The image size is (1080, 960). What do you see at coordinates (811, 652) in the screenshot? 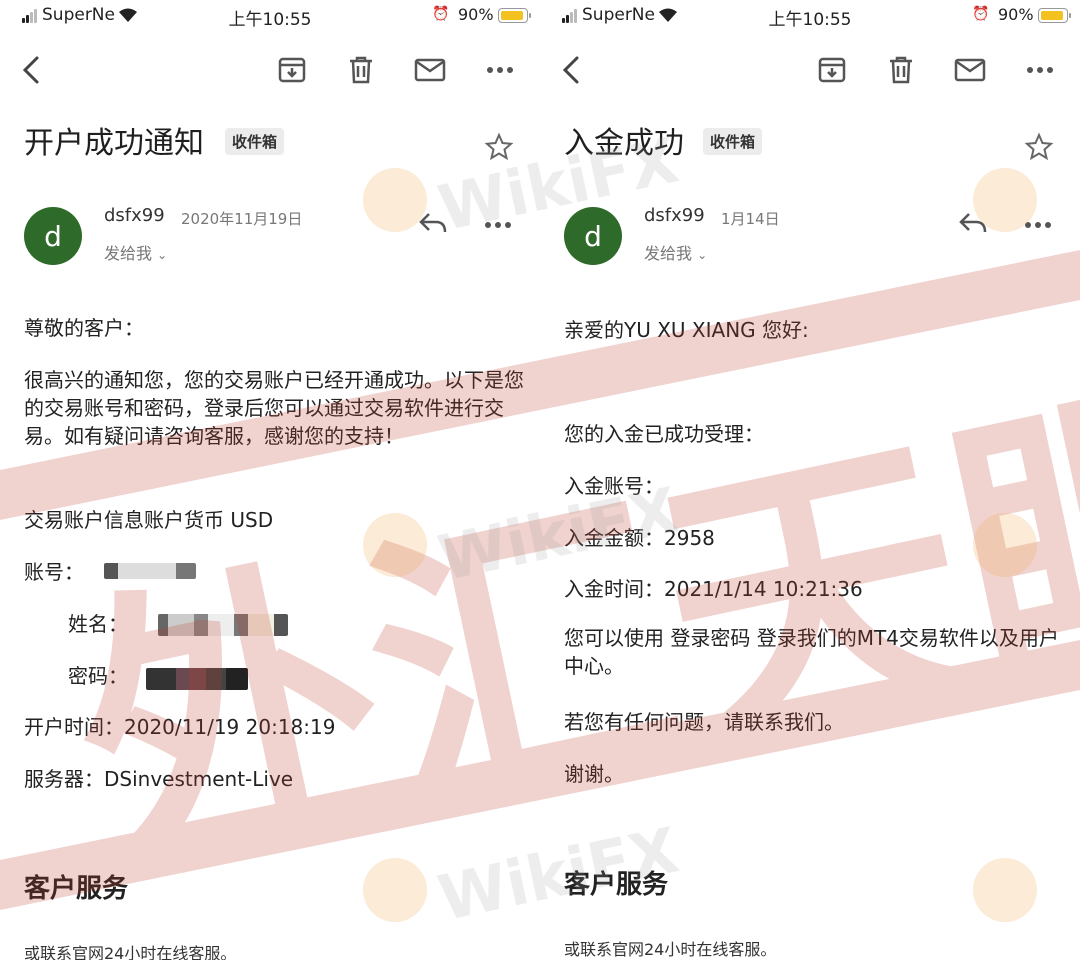
I see `body-paragraph: 您可以使用 登录密码 登录我们的MT4交易软件以及用户中心。` at bounding box center [811, 652].